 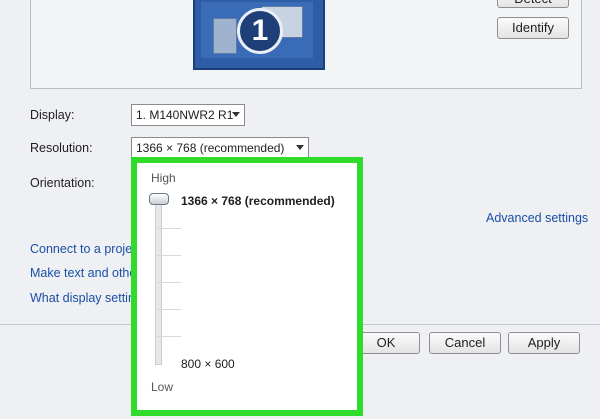 I want to click on monitor-number-badge: 1, so click(x=260, y=31).